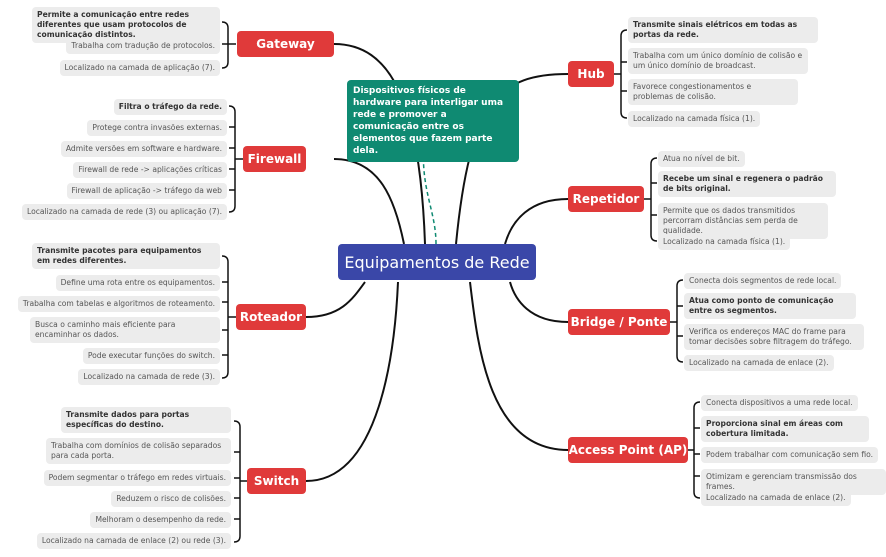  What do you see at coordinates (677, 321) in the screenshot?
I see `bracket-bridge` at bounding box center [677, 321].